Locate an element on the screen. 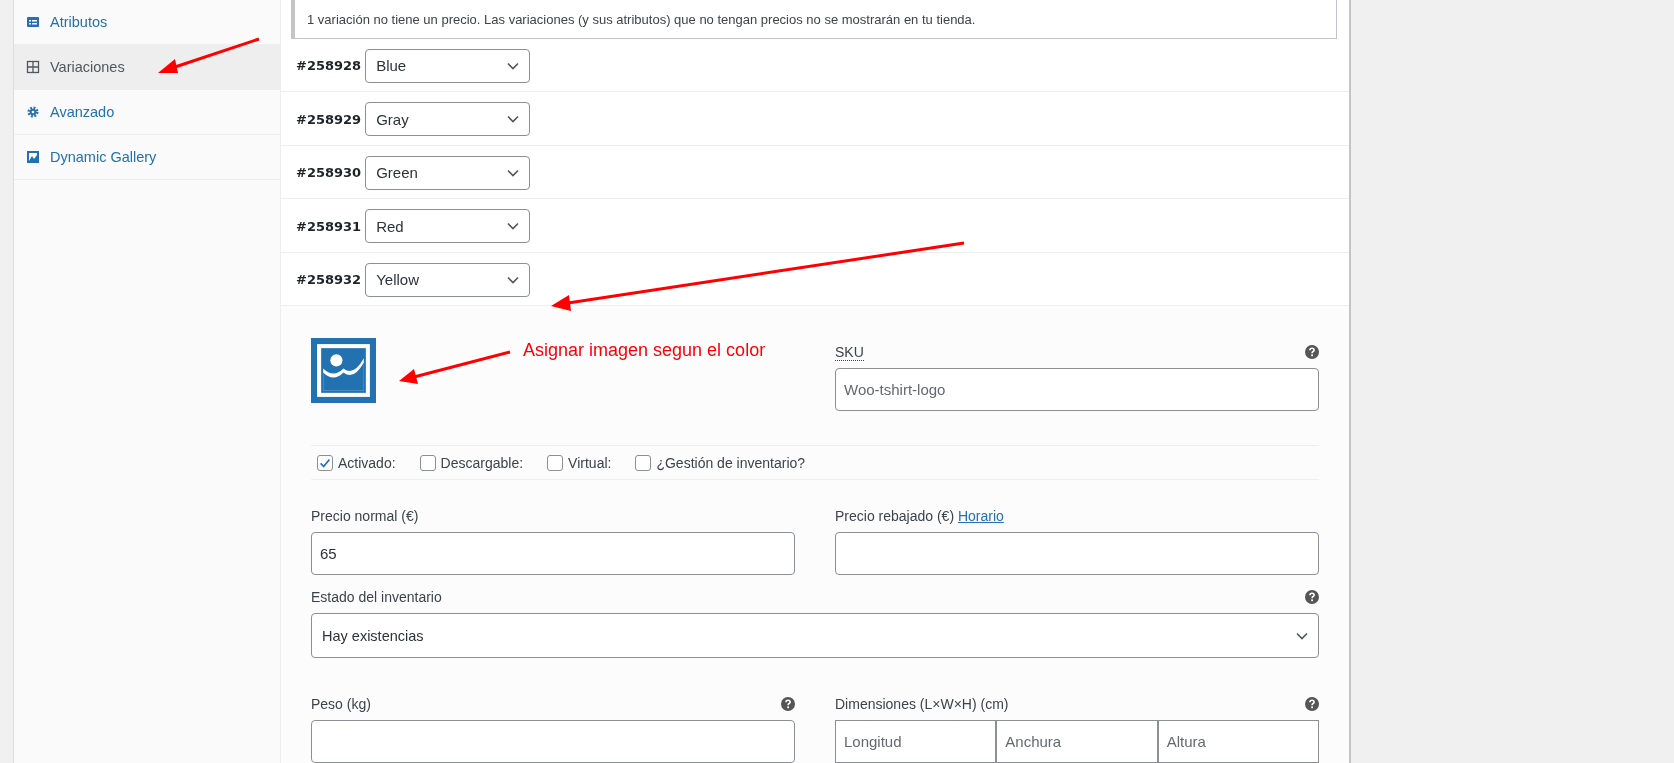 The height and width of the screenshot is (763, 1674). annotation-text: Asignar imagen segun el color is located at coordinates (644, 350).